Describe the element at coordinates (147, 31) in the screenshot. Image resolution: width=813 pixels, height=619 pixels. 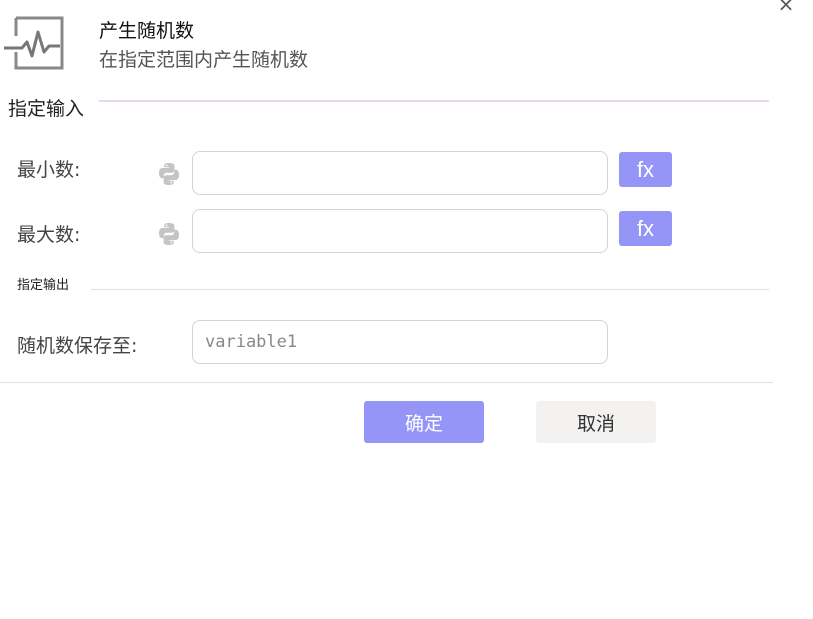
I see `dialog-title: 产生随机数` at that location.